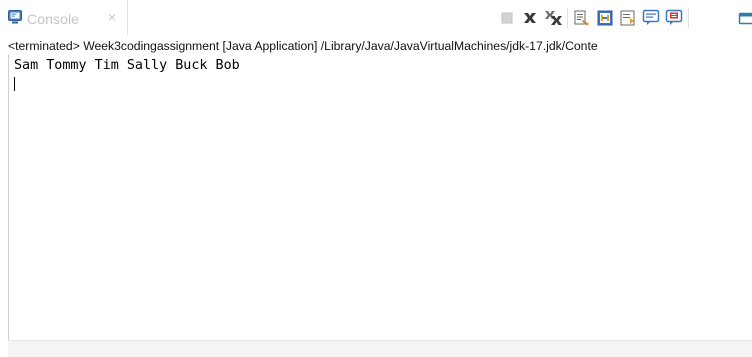 The image size is (752, 357). I want to click on console-toolbar: Console ×, so click(376, 17).